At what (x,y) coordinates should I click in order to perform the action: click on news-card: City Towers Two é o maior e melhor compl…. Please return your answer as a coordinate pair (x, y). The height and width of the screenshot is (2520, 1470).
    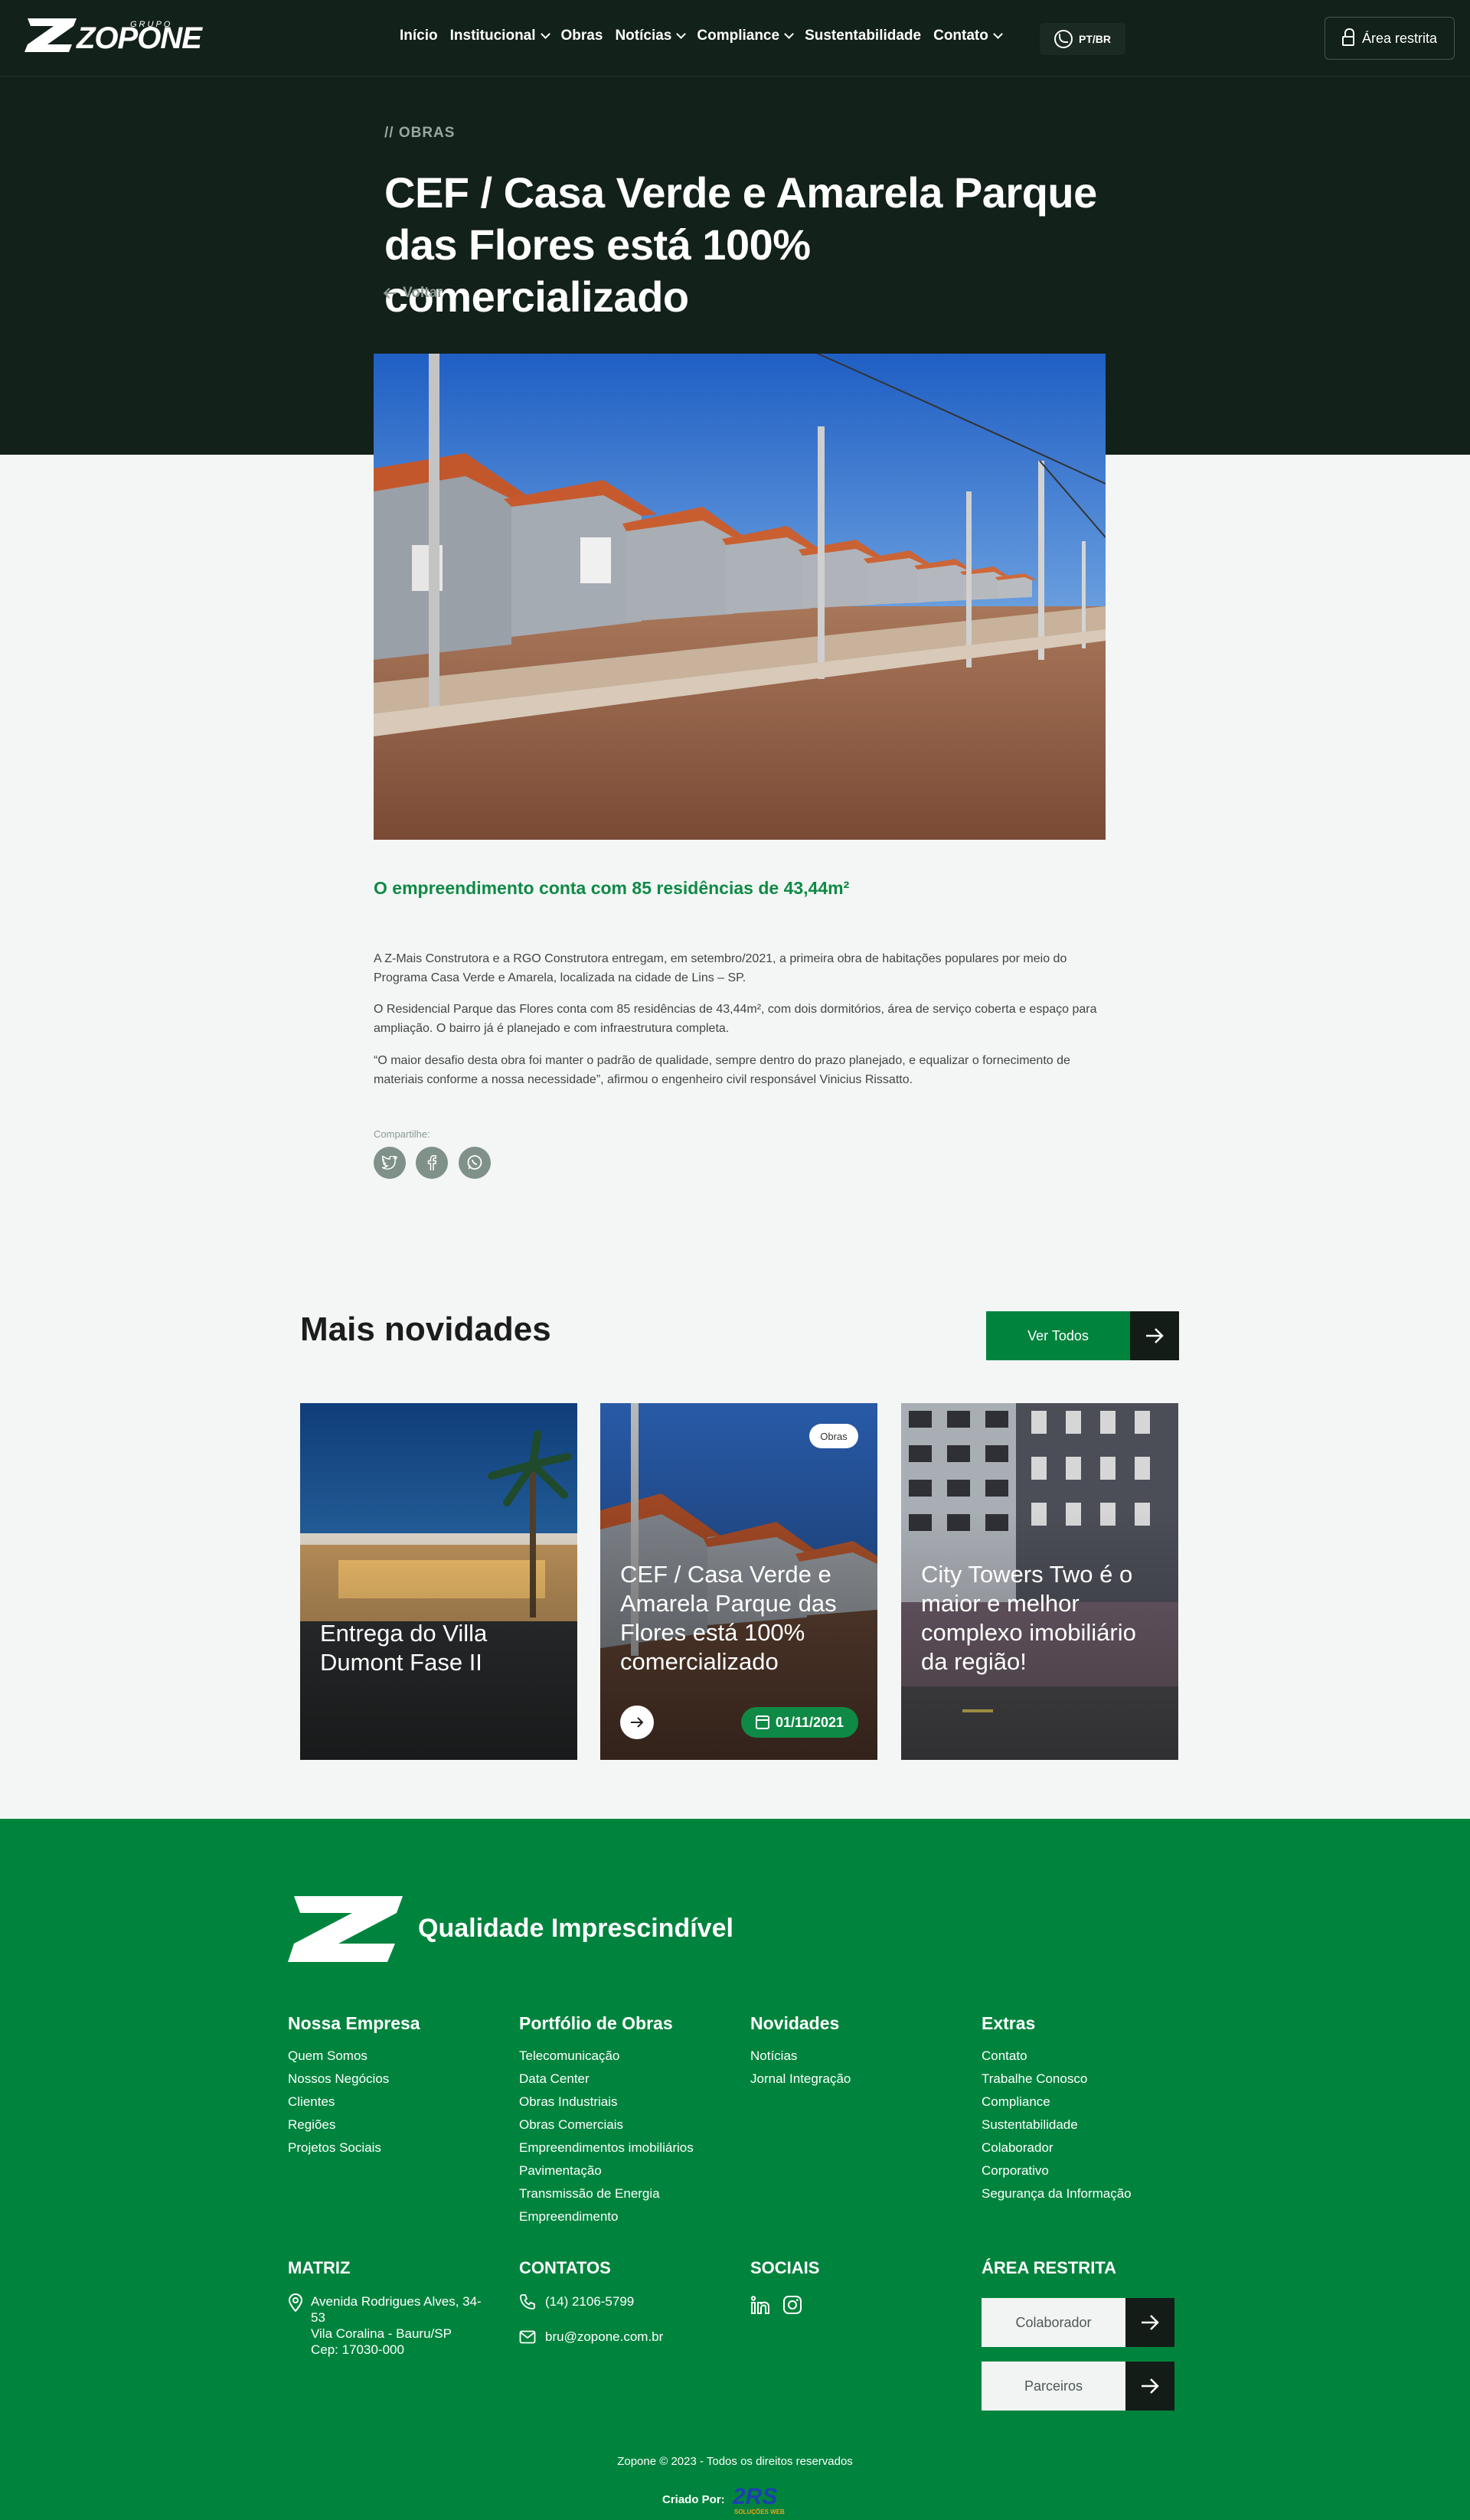
    Looking at the image, I should click on (1039, 1581).